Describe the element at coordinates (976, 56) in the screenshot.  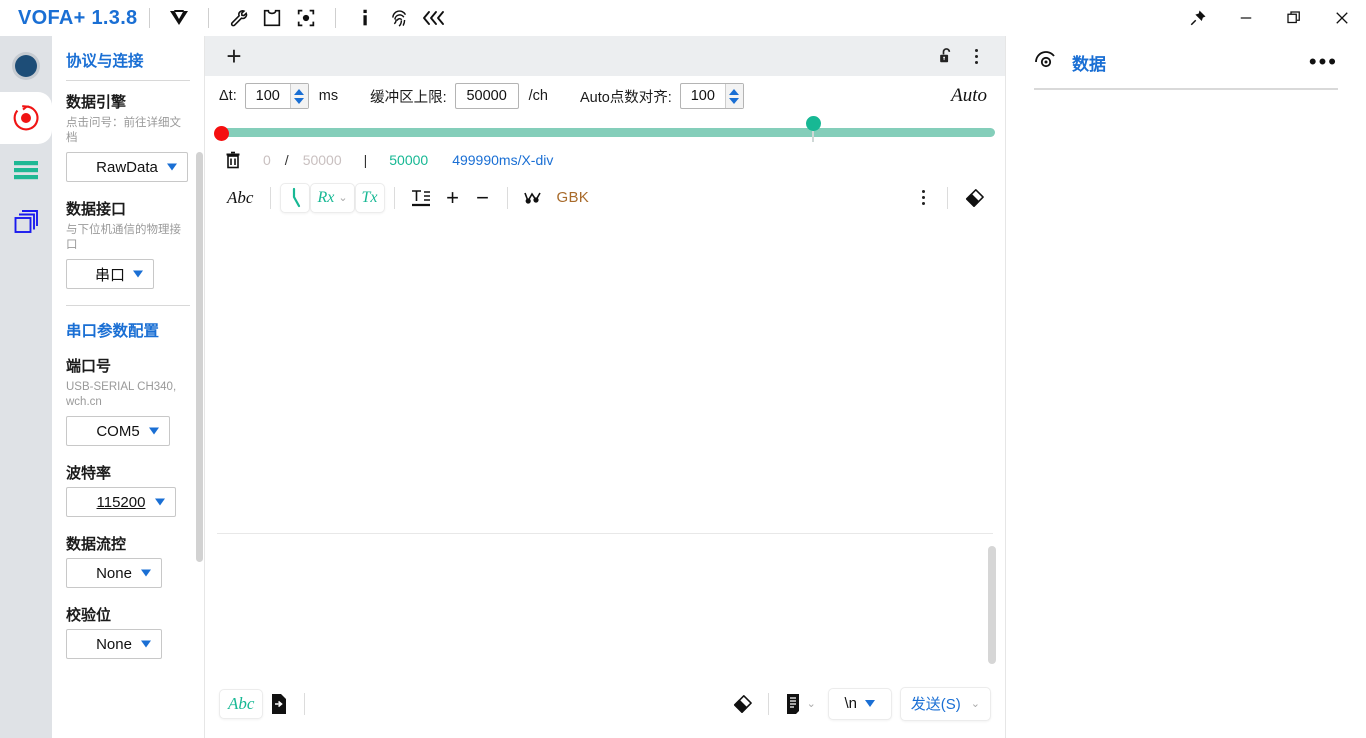
I see `tab-menu-icon` at that location.